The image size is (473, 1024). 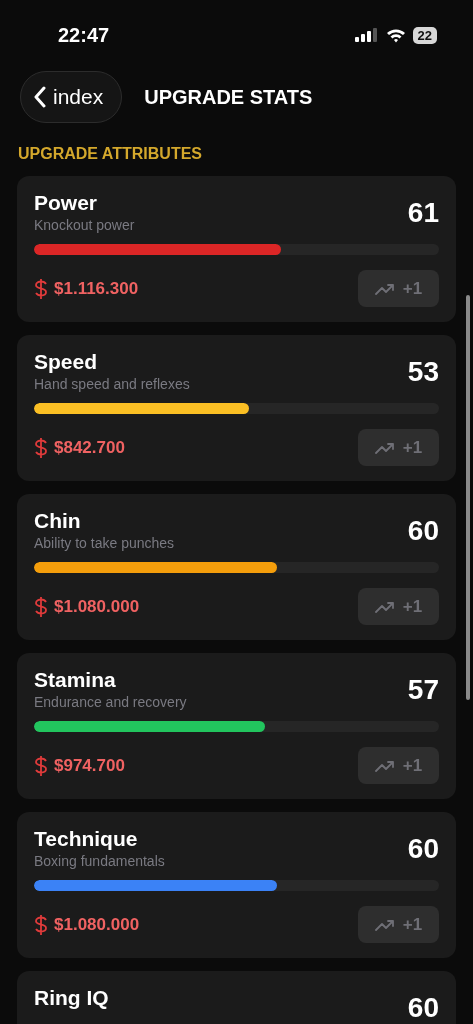 What do you see at coordinates (40, 97) in the screenshot?
I see `chevron-left-icon` at bounding box center [40, 97].